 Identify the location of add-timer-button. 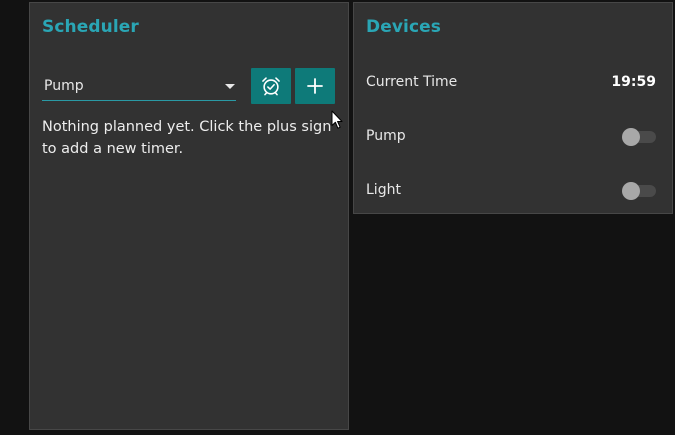
(315, 86).